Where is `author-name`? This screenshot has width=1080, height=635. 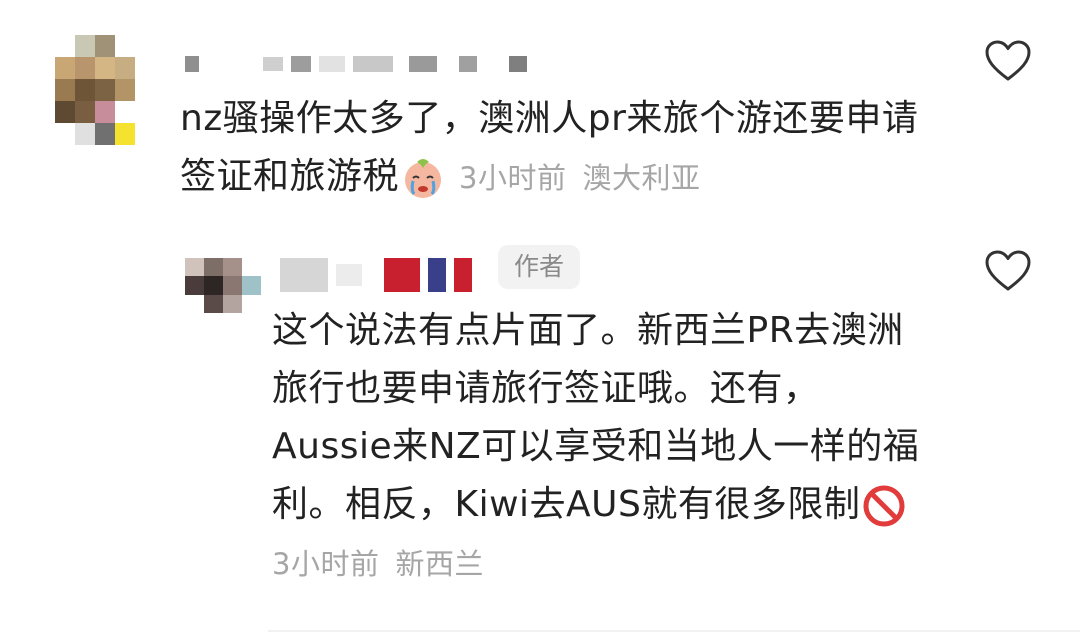 author-name is located at coordinates (376, 275).